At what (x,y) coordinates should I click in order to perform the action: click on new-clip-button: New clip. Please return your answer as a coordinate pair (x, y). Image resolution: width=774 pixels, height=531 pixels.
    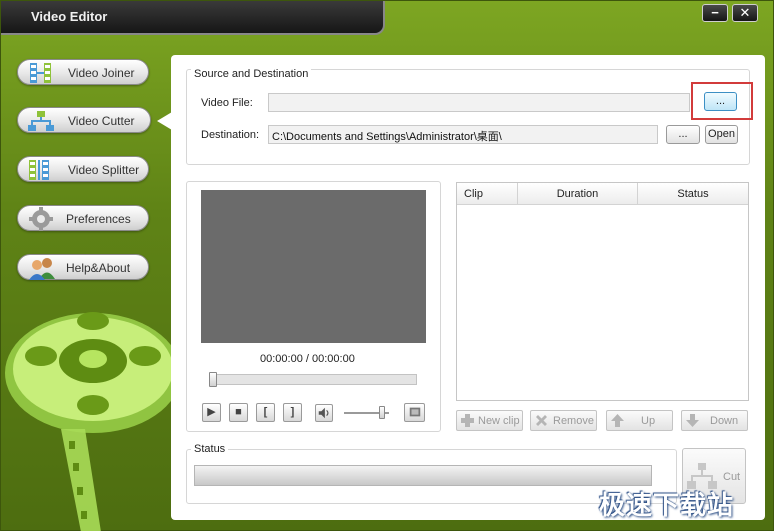
    Looking at the image, I should click on (489, 420).